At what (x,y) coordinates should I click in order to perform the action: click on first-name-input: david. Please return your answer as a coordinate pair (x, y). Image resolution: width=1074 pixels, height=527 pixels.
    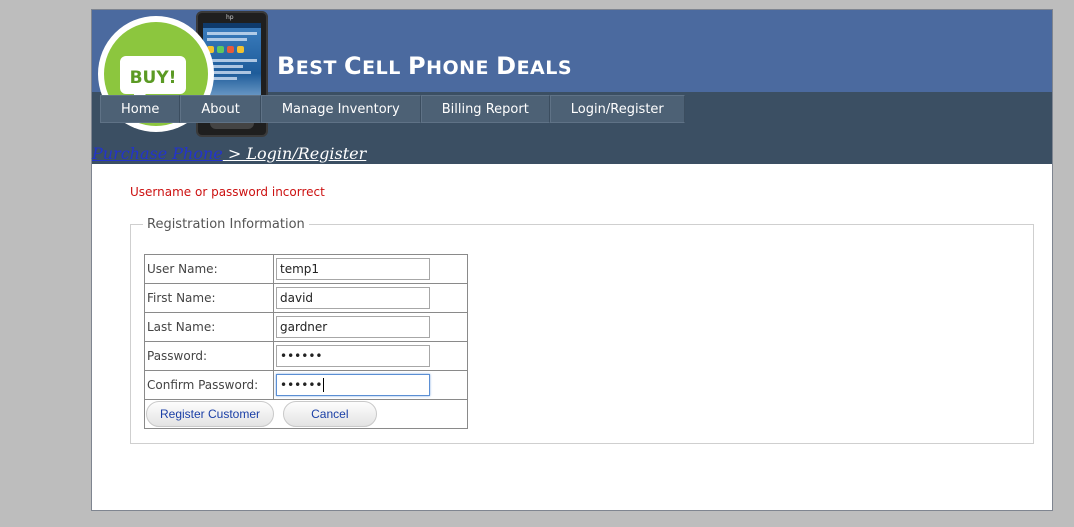
    Looking at the image, I should click on (353, 298).